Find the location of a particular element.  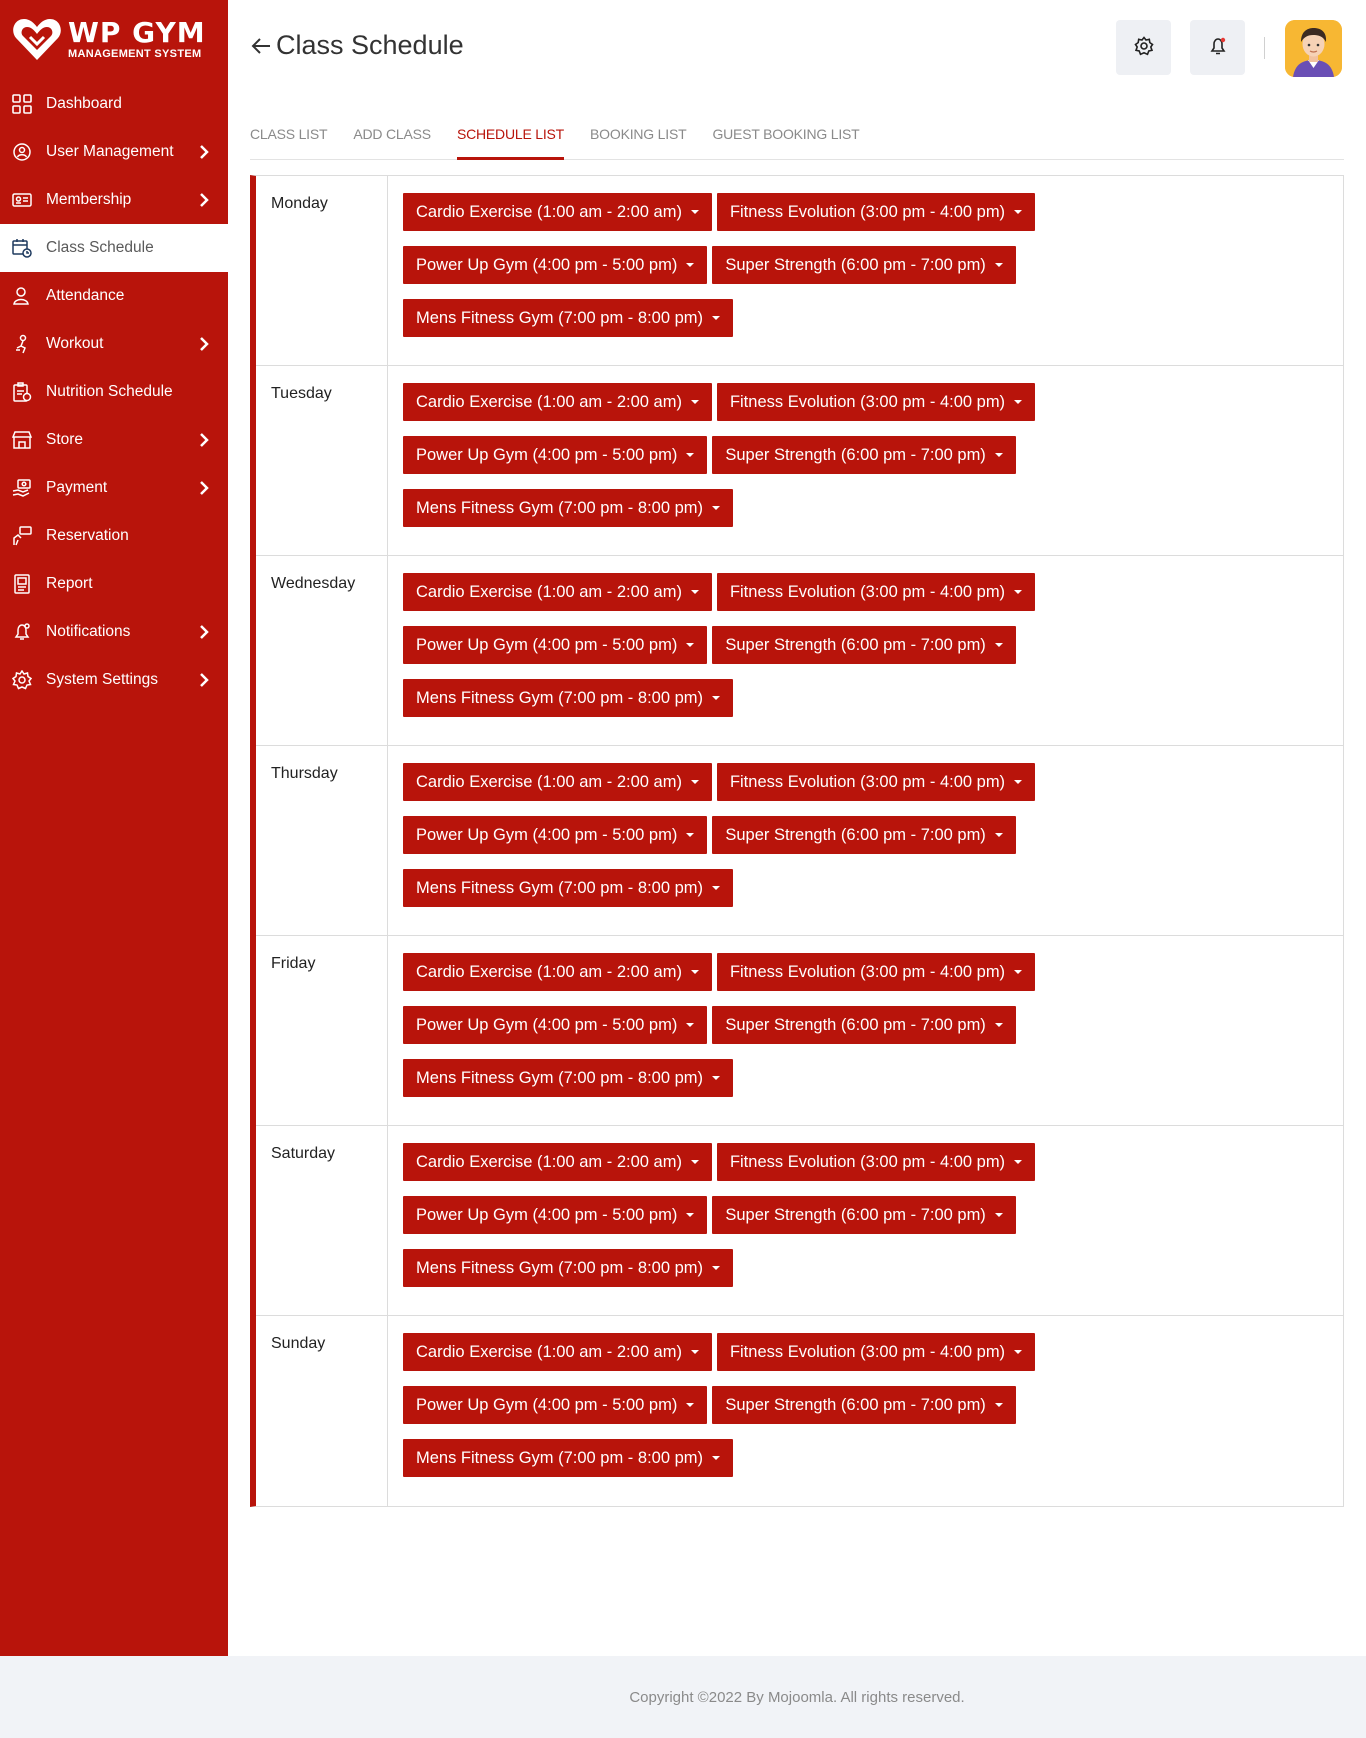

sidebar-item-label: Nutrition Schedule is located at coordinates (109, 391).